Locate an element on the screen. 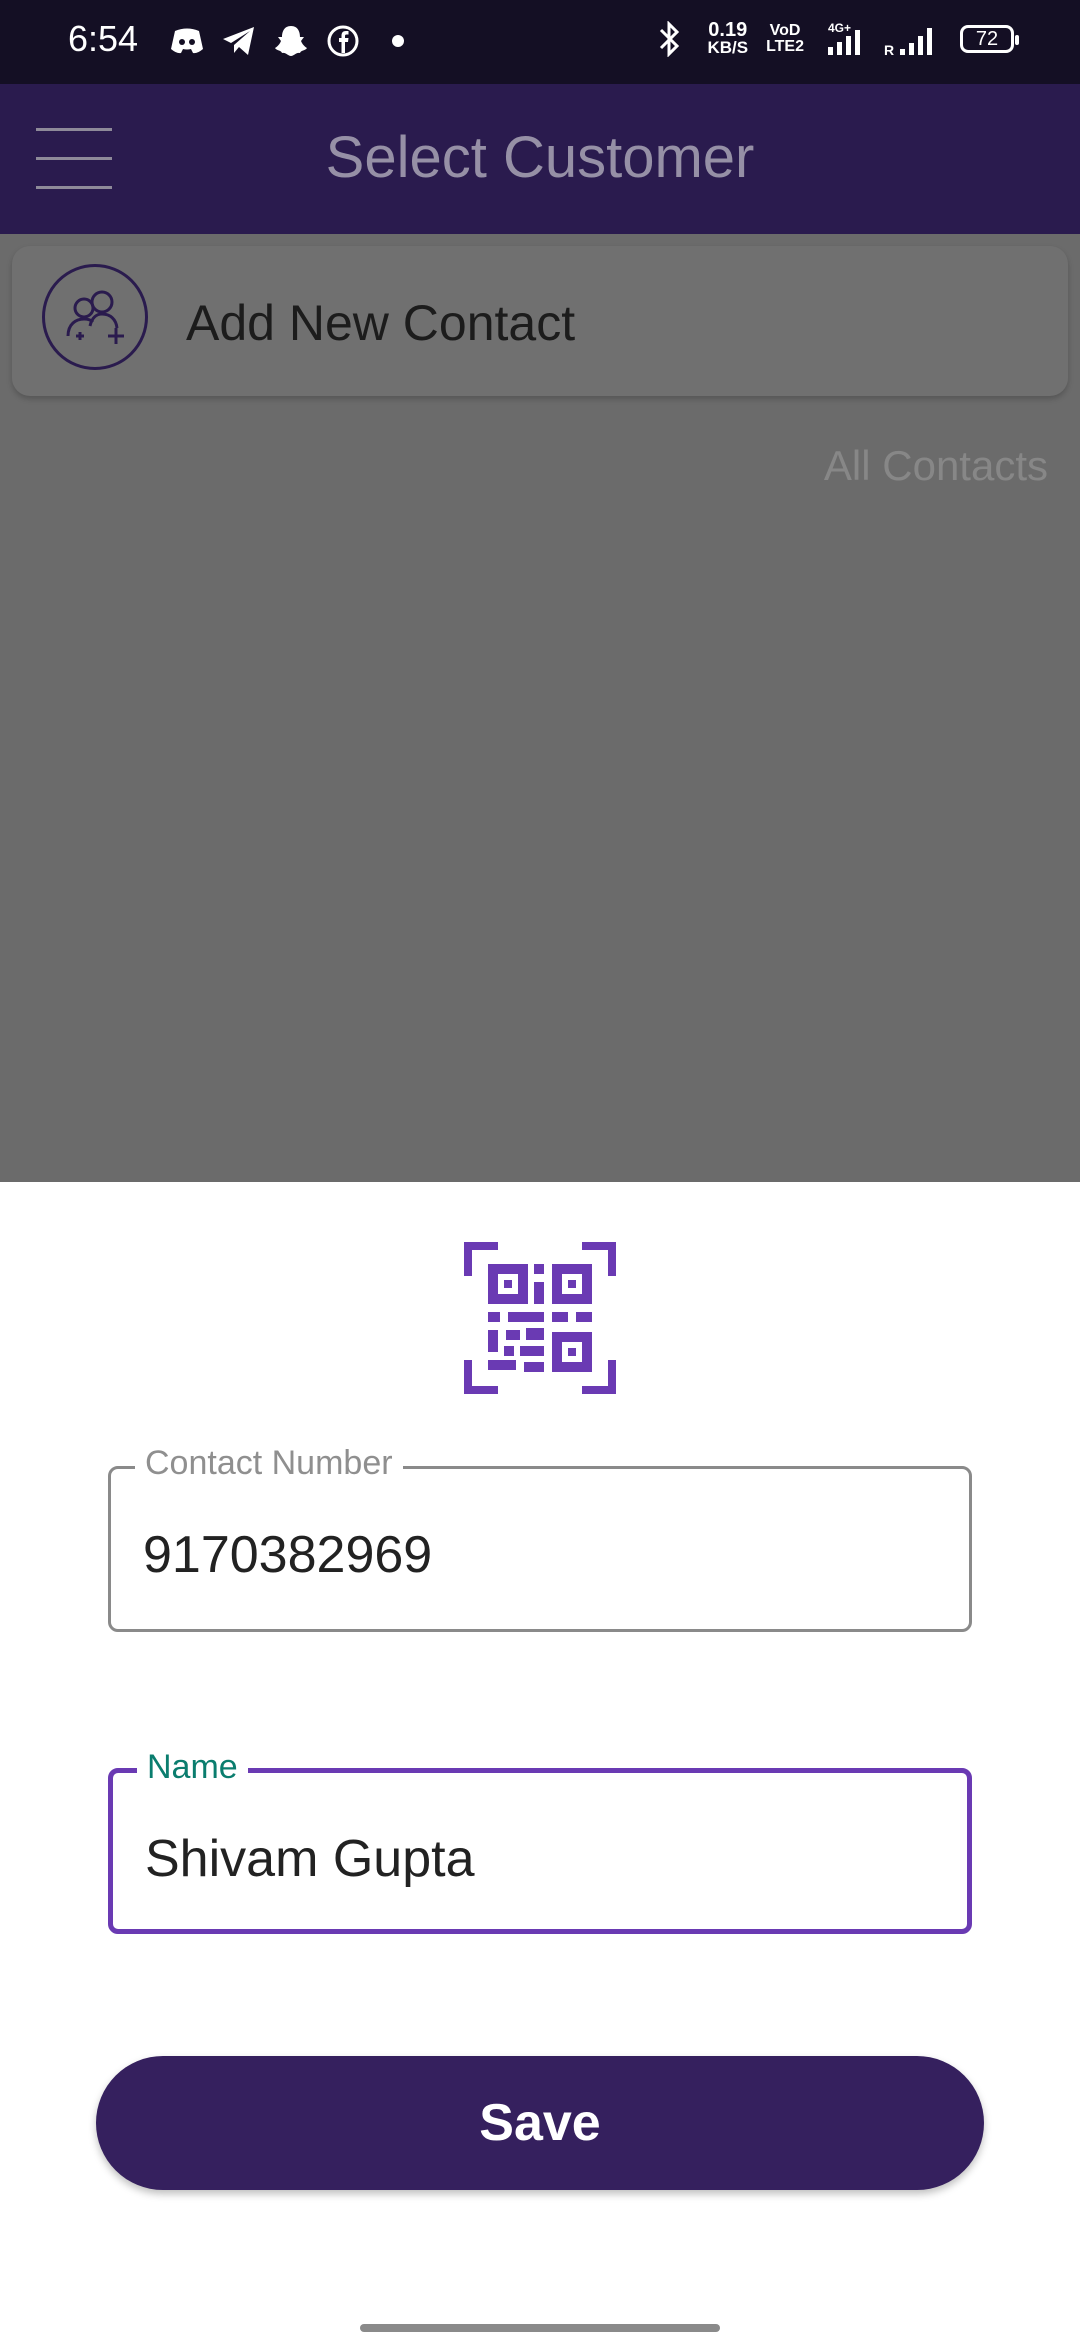  contact-number-field: Contact Number is located at coordinates (540, 1537).